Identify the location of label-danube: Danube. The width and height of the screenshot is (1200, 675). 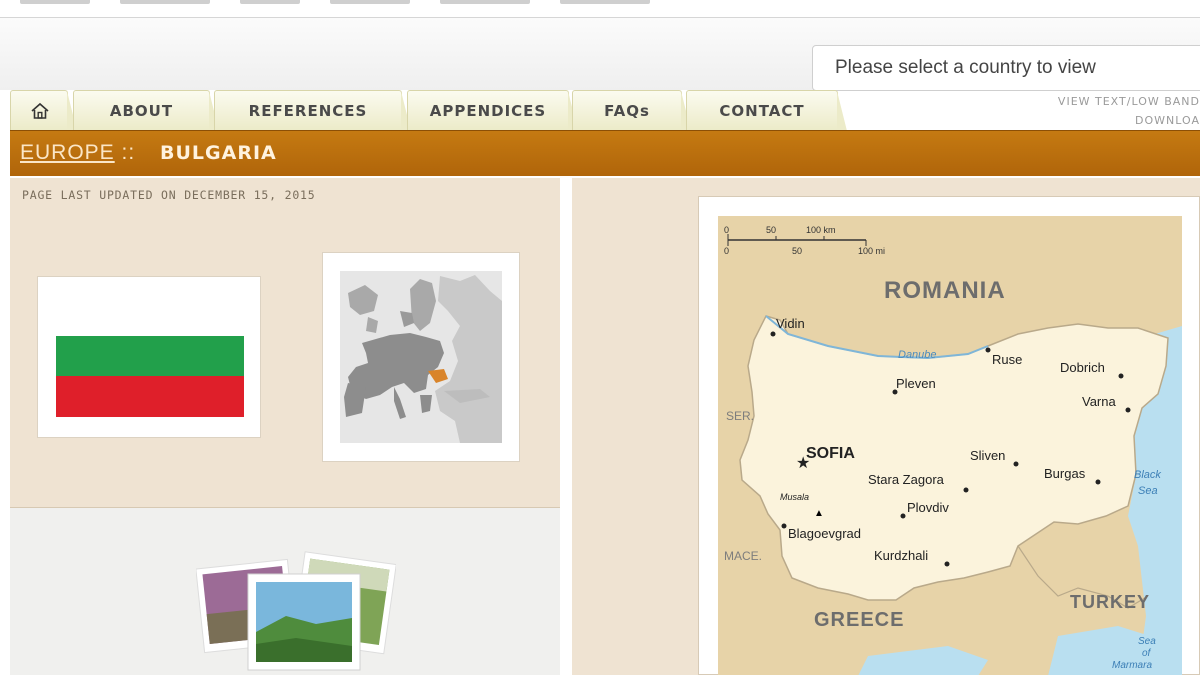
(917, 355).